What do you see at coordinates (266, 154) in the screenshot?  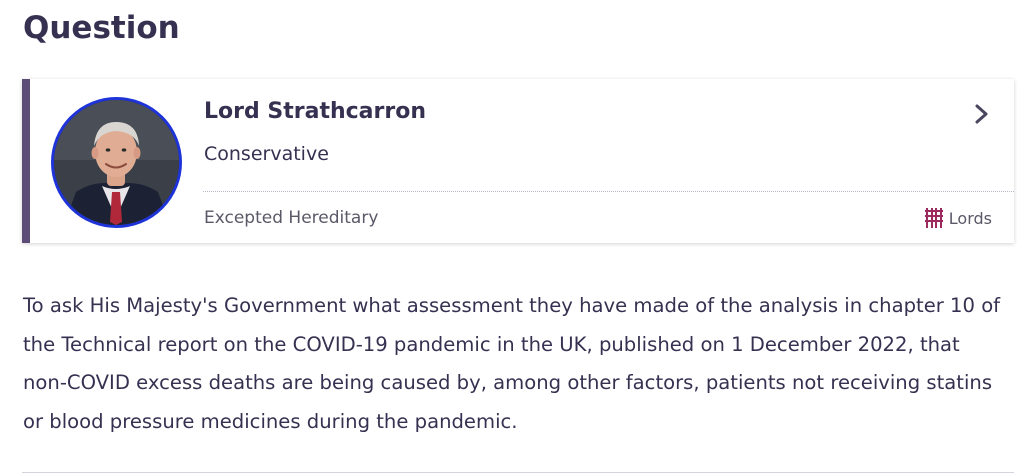 I see `member-party: Conservative` at bounding box center [266, 154].